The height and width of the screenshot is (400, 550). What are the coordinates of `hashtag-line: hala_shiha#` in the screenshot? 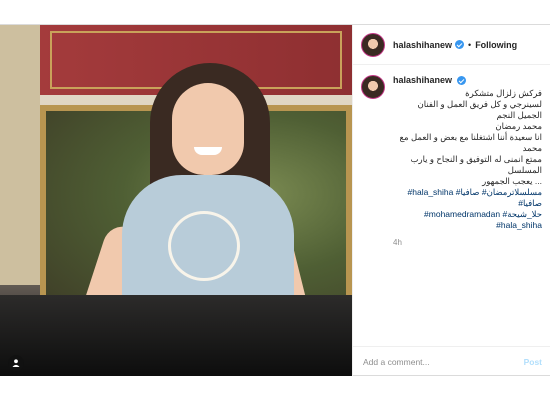 It's located at (467, 225).